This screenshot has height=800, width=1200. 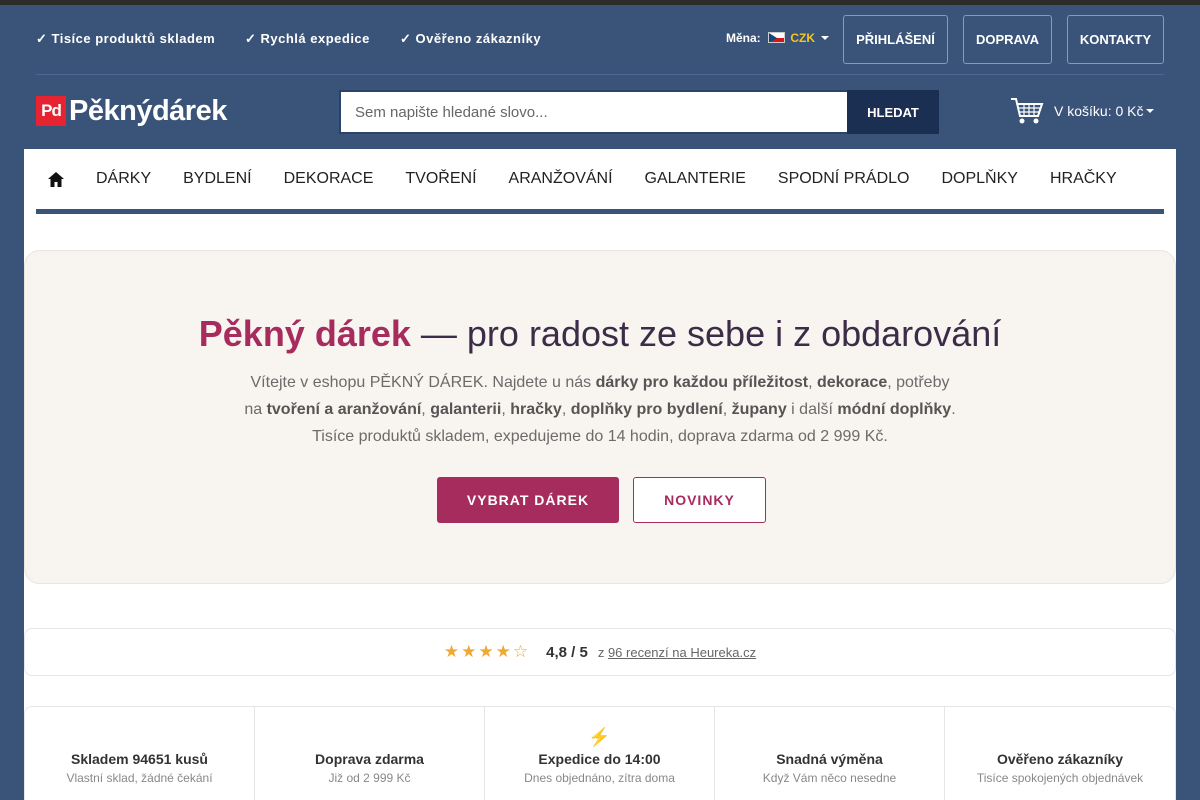 What do you see at coordinates (743, 38) in the screenshot?
I see `currency-label: Měna:` at bounding box center [743, 38].